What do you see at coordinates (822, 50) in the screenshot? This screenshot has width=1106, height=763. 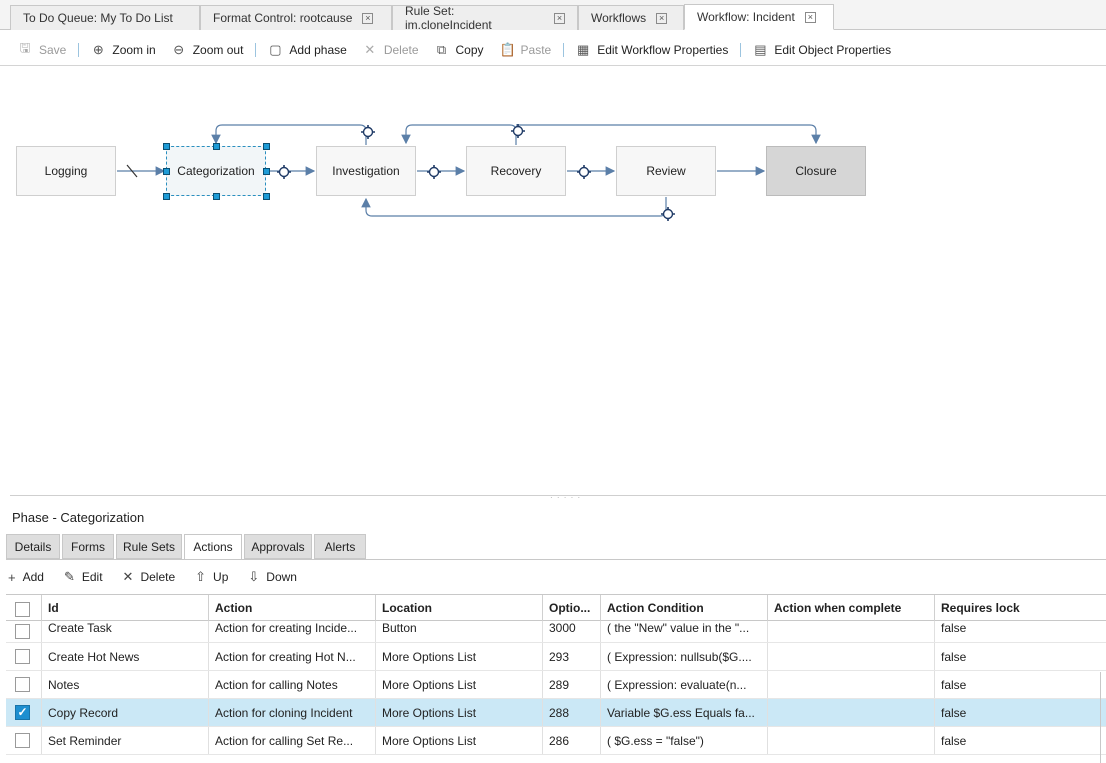 I see `edit-object-properties-button: ▤ Edit Object Properties` at bounding box center [822, 50].